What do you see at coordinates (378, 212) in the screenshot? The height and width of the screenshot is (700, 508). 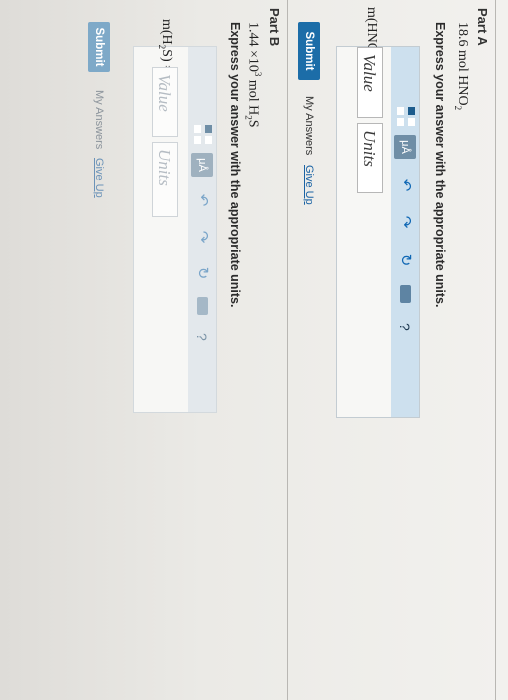 I see `part-a-answer-box: μÅ ↶ ↷ ↻ ? m(HNO2) = Value Units` at bounding box center [378, 212].